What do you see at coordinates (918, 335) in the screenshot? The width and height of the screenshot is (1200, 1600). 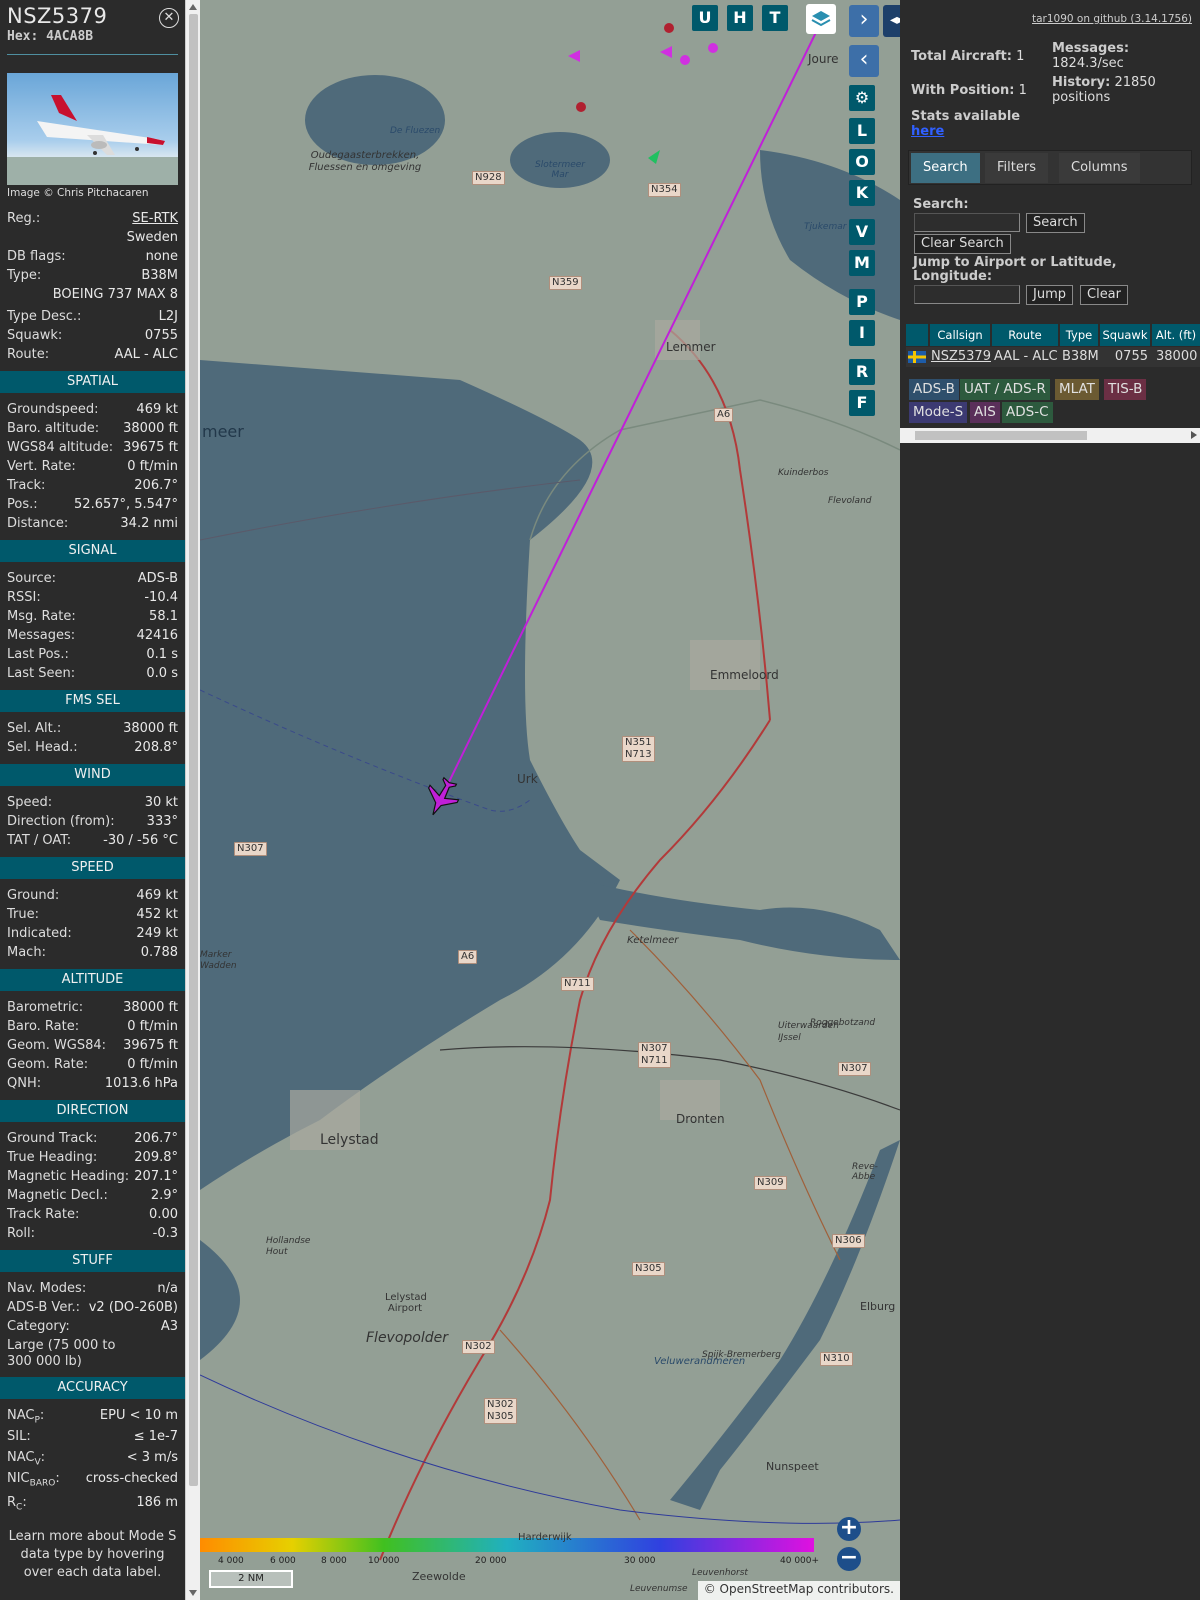 I see `column-header-flag` at bounding box center [918, 335].